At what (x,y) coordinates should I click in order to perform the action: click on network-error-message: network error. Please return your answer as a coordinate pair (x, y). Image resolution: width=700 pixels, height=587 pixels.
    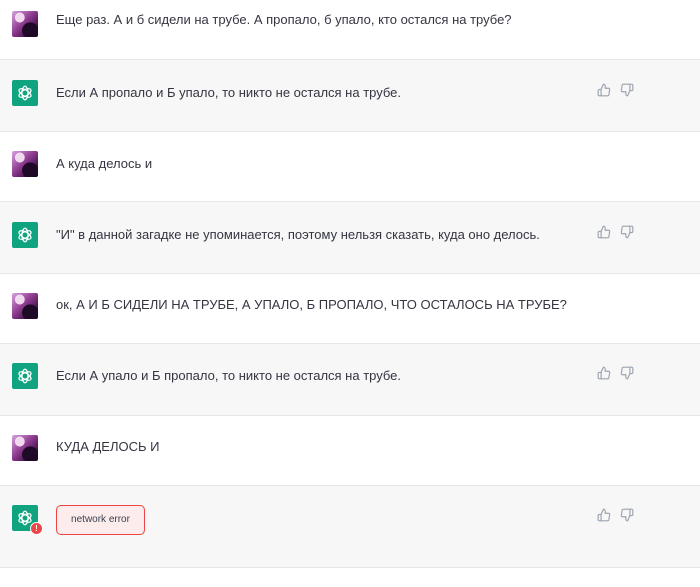
    Looking at the image, I should click on (100, 520).